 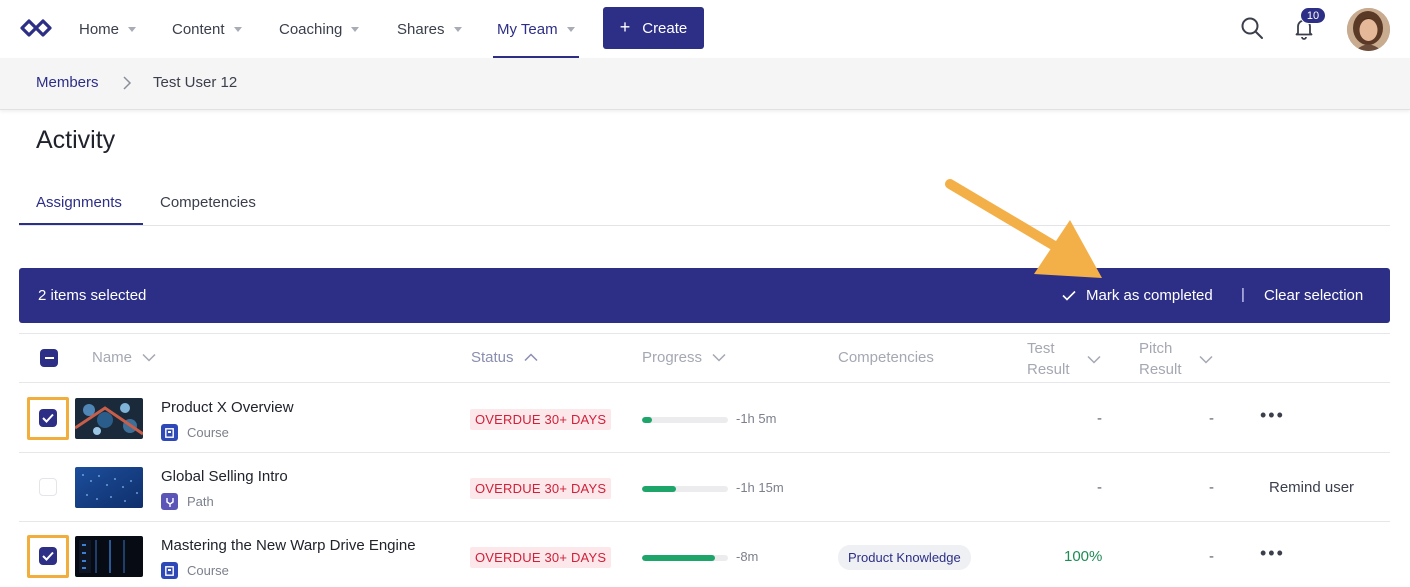 I want to click on header-competencies: Competencies, so click(x=886, y=357).